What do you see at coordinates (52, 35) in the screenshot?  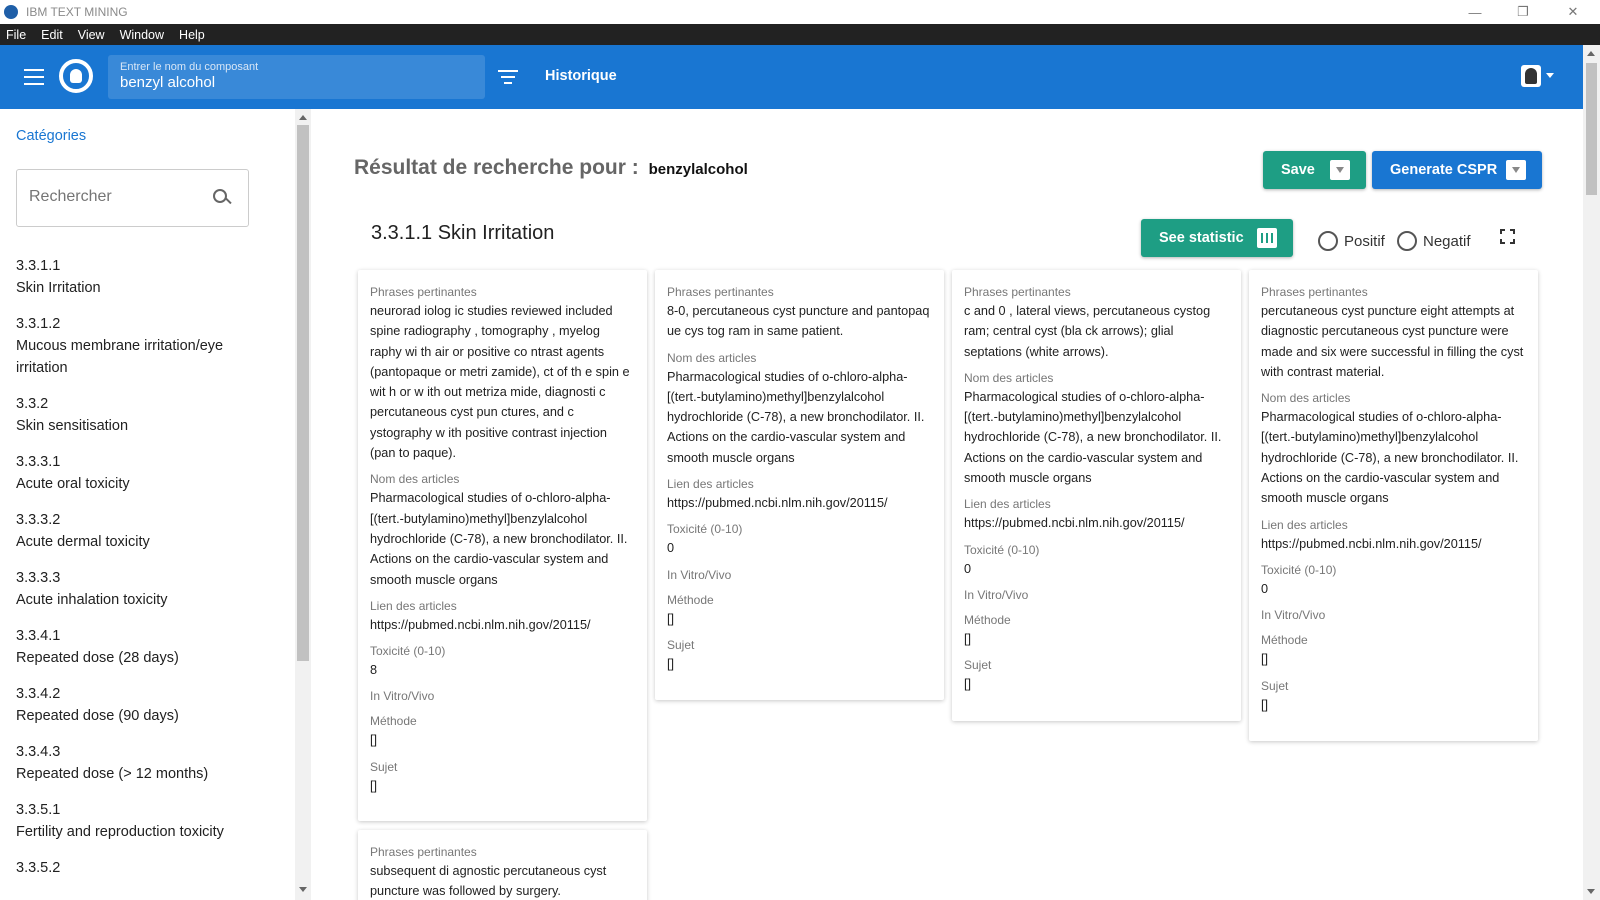 I see `menu-edit: Edit` at bounding box center [52, 35].